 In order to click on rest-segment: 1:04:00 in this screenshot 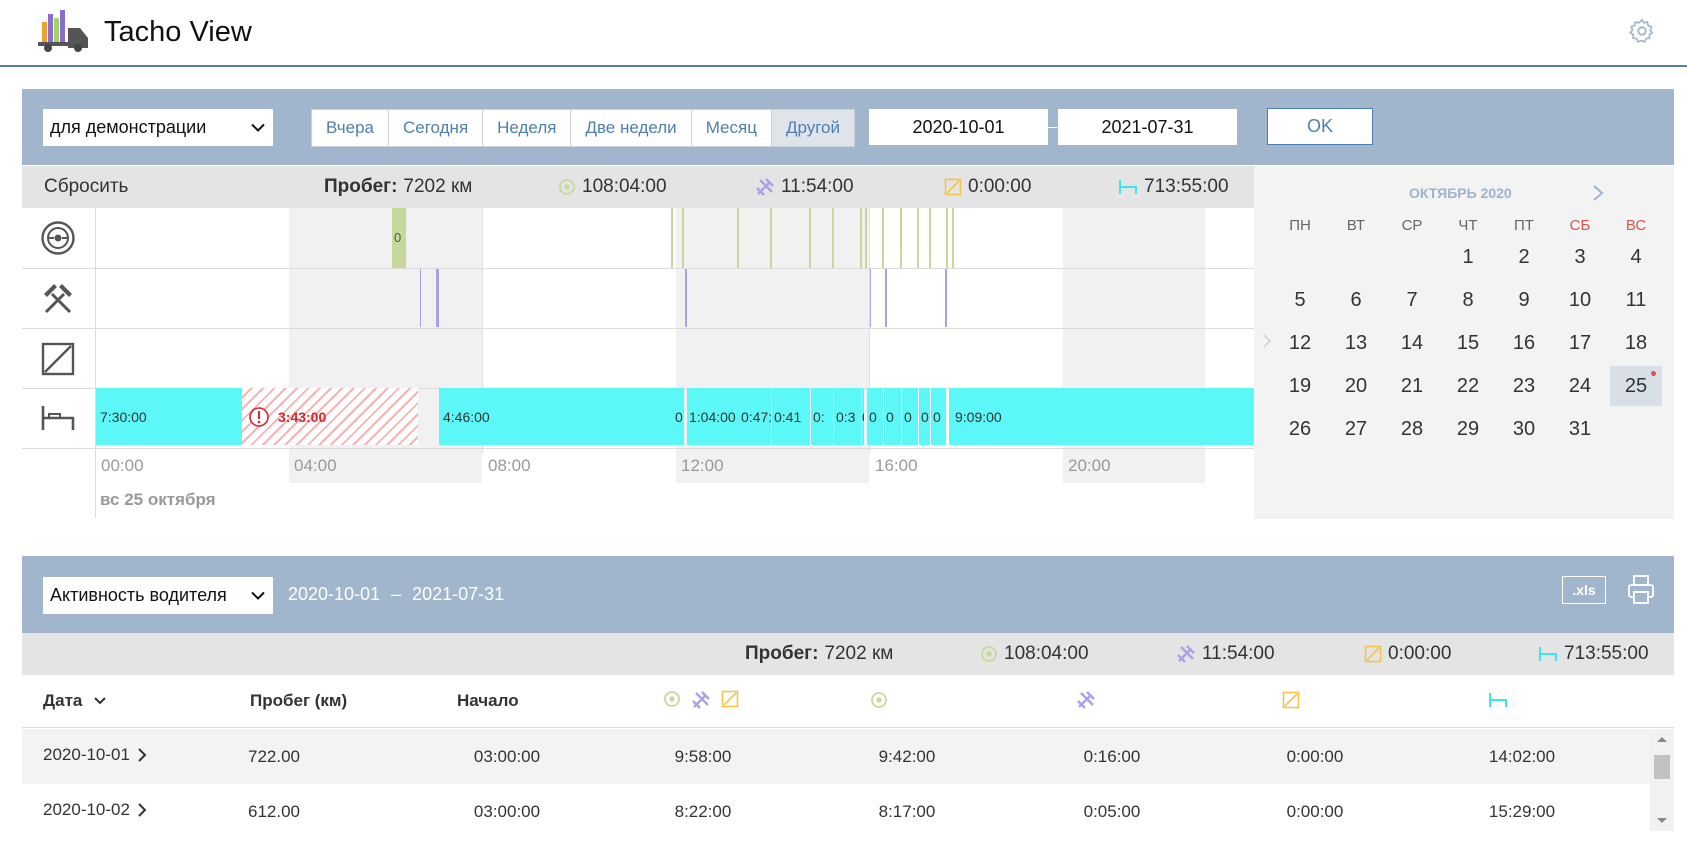, I will do `click(713, 416)`.